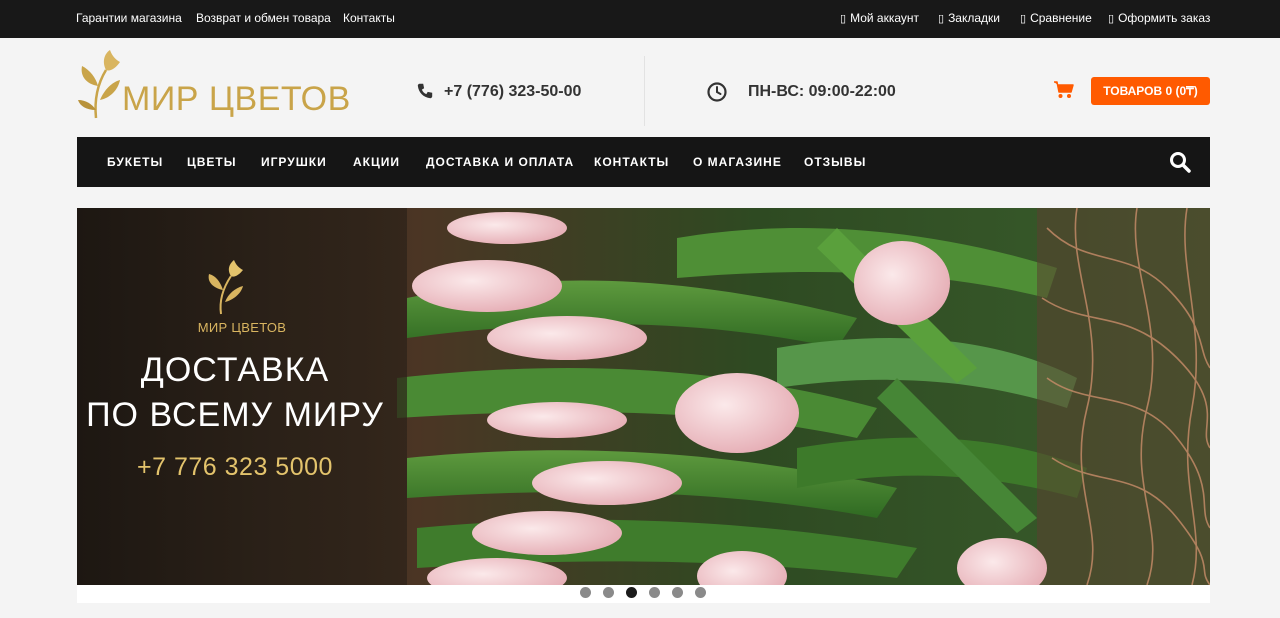 The height and width of the screenshot is (618, 1280). I want to click on topbar-link-account: ▯ Мой аккаунт, so click(879, 18).